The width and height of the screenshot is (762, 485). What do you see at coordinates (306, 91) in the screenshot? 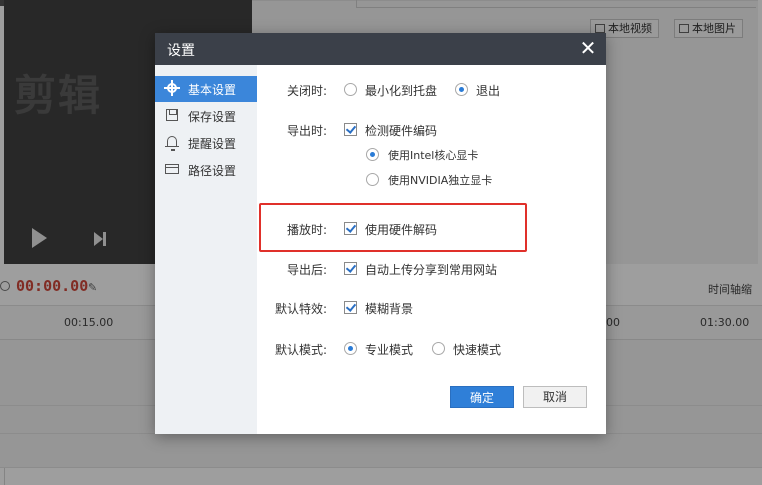
I see `on-close-label: 关闭时:` at bounding box center [306, 91].